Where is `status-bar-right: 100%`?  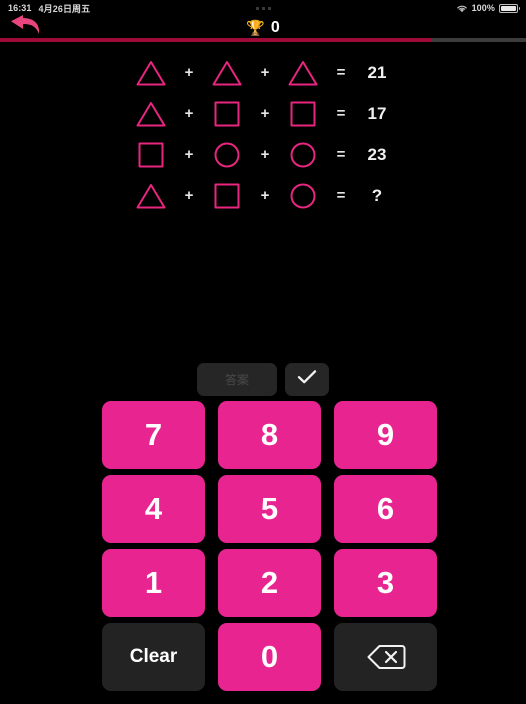 status-bar-right: 100% is located at coordinates (488, 8).